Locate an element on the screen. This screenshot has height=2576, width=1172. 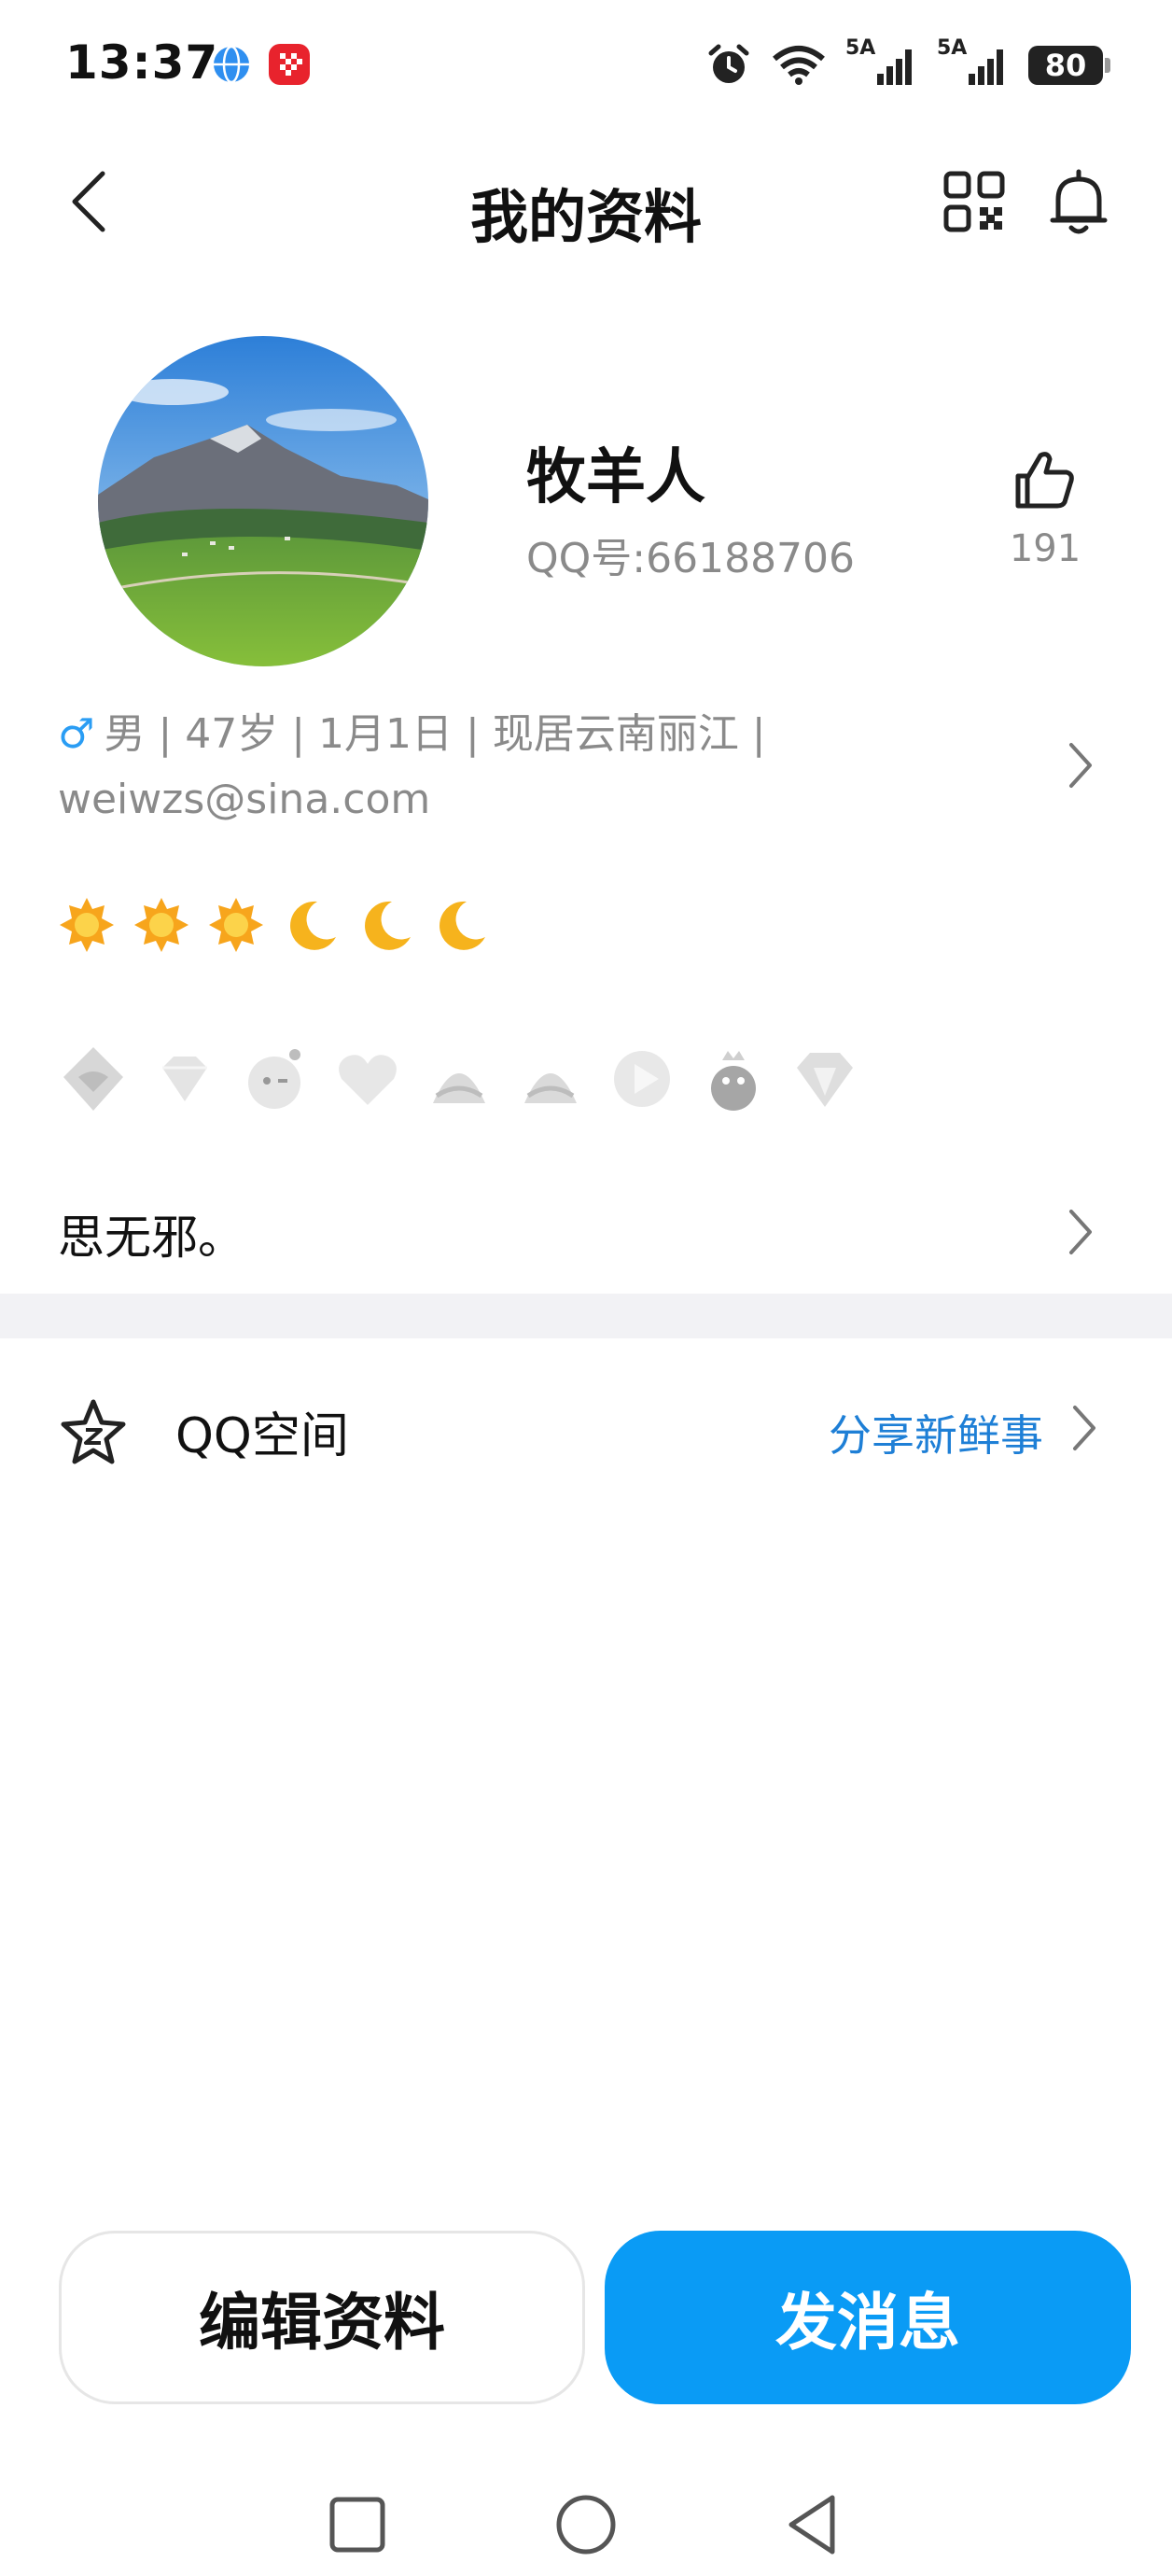
info-chevron-right-icon is located at coordinates (1080, 765).